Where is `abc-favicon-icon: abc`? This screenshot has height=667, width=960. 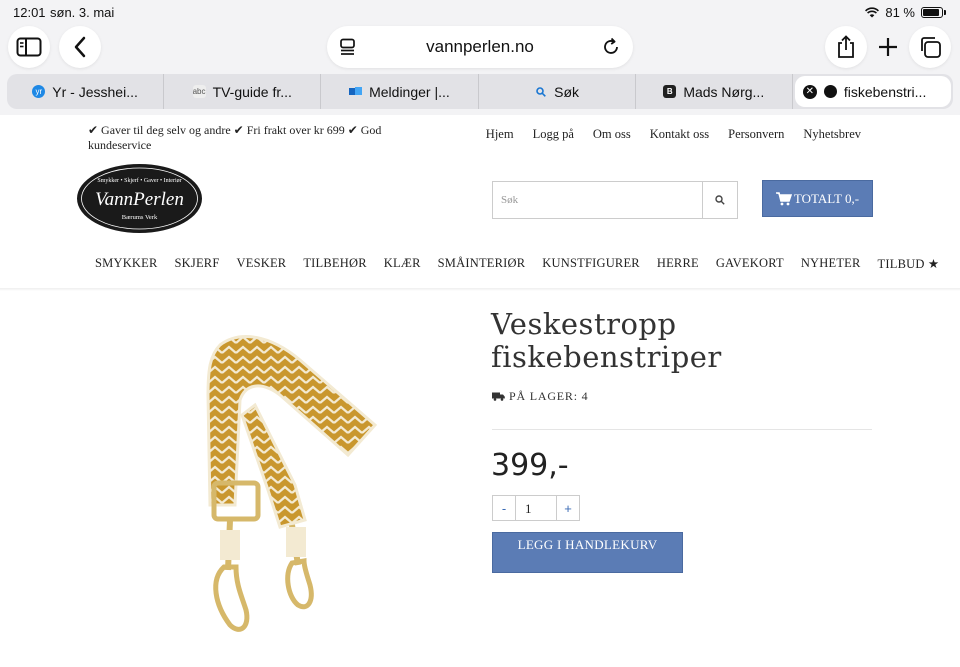
abc-favicon-icon: abc is located at coordinates (199, 91).